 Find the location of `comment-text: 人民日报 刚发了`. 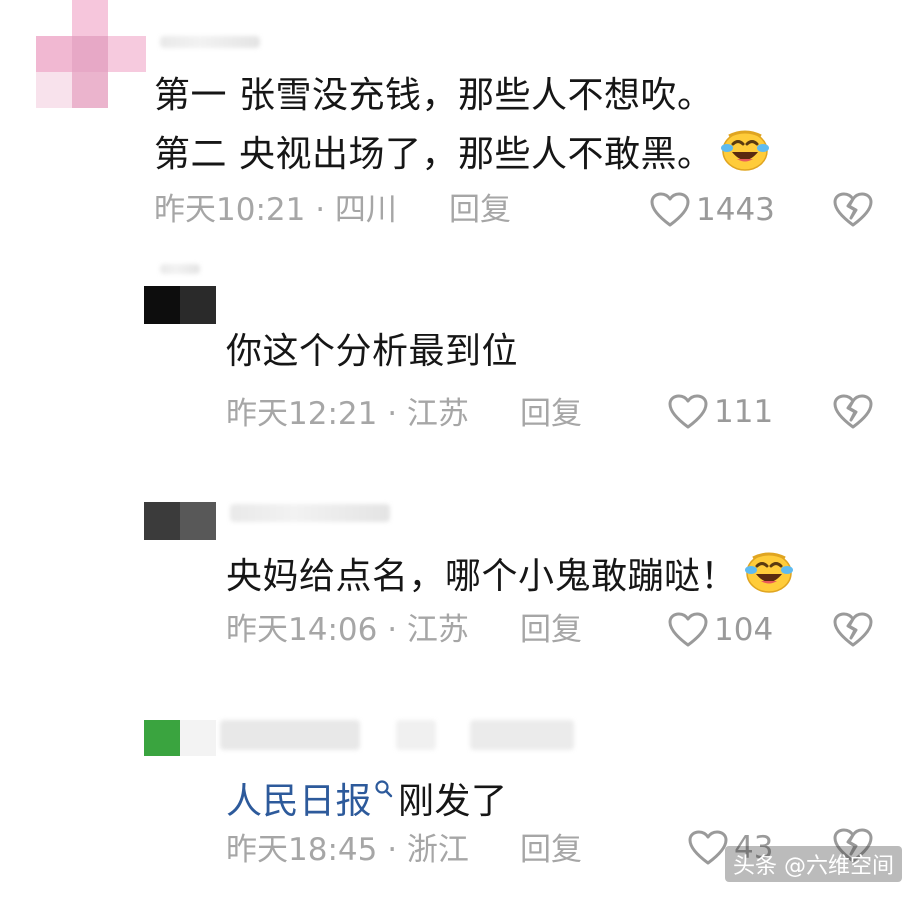

comment-text: 人民日报 刚发了 is located at coordinates (367, 795).